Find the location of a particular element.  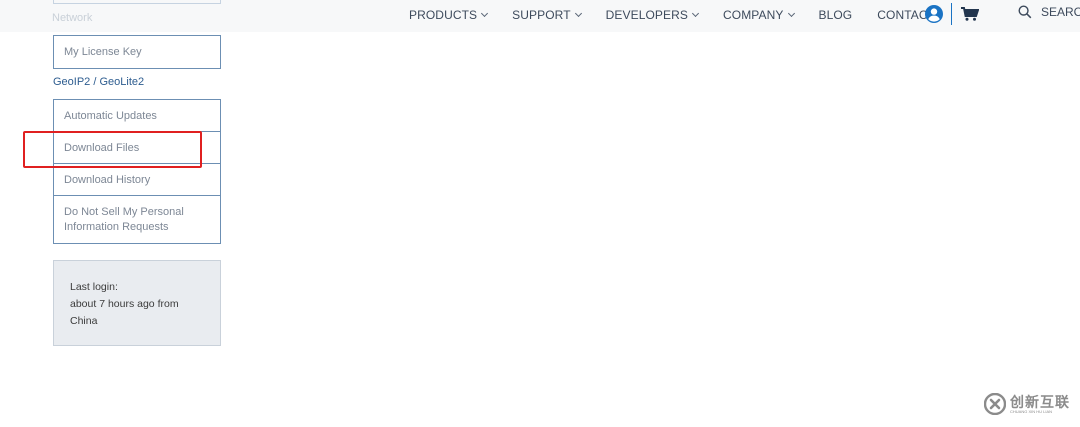

last-login-panel: Last login: about 7 hours ago from China is located at coordinates (137, 303).